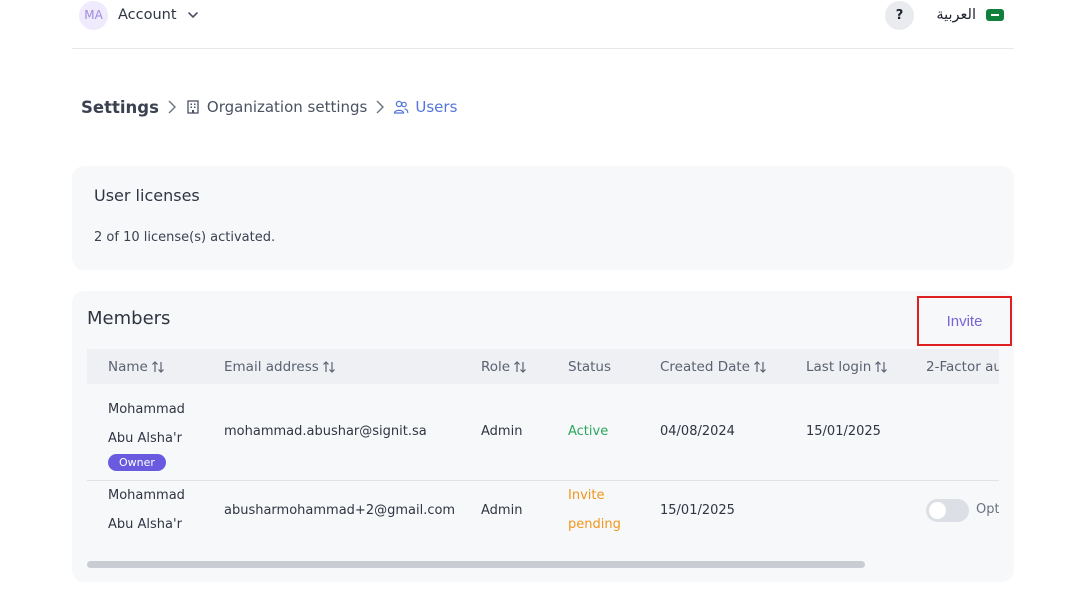 The image size is (1071, 610). What do you see at coordinates (839, 366) in the screenshot?
I see `column-last-login-label: Last login` at bounding box center [839, 366].